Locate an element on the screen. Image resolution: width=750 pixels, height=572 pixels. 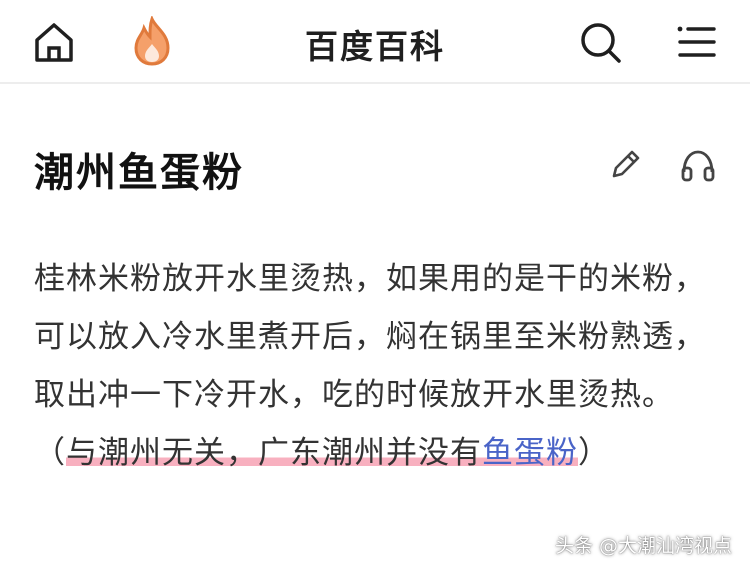
yu-dan-fen-link: 鱼蛋粉 is located at coordinates (530, 453).